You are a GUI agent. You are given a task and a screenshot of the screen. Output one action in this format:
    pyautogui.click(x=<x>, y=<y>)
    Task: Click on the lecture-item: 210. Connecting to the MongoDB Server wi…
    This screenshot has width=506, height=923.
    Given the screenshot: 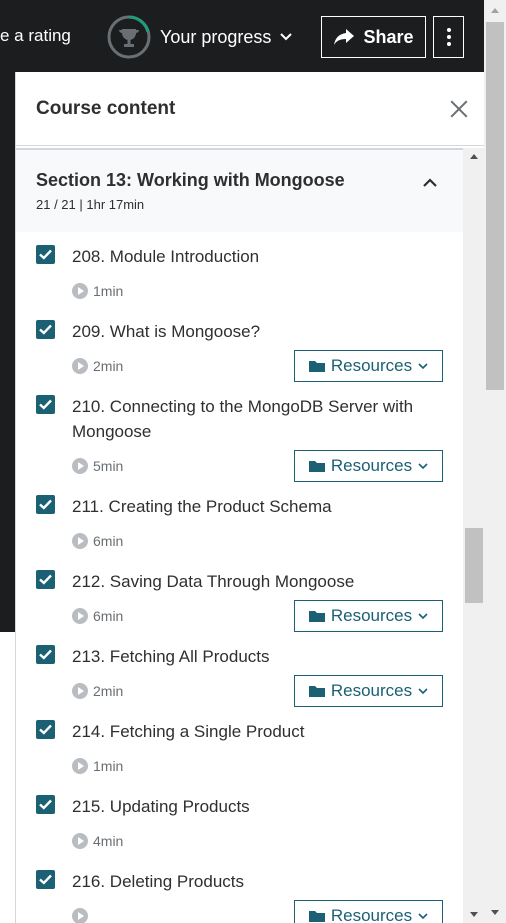 What is the action you would take?
    pyautogui.click(x=239, y=432)
    